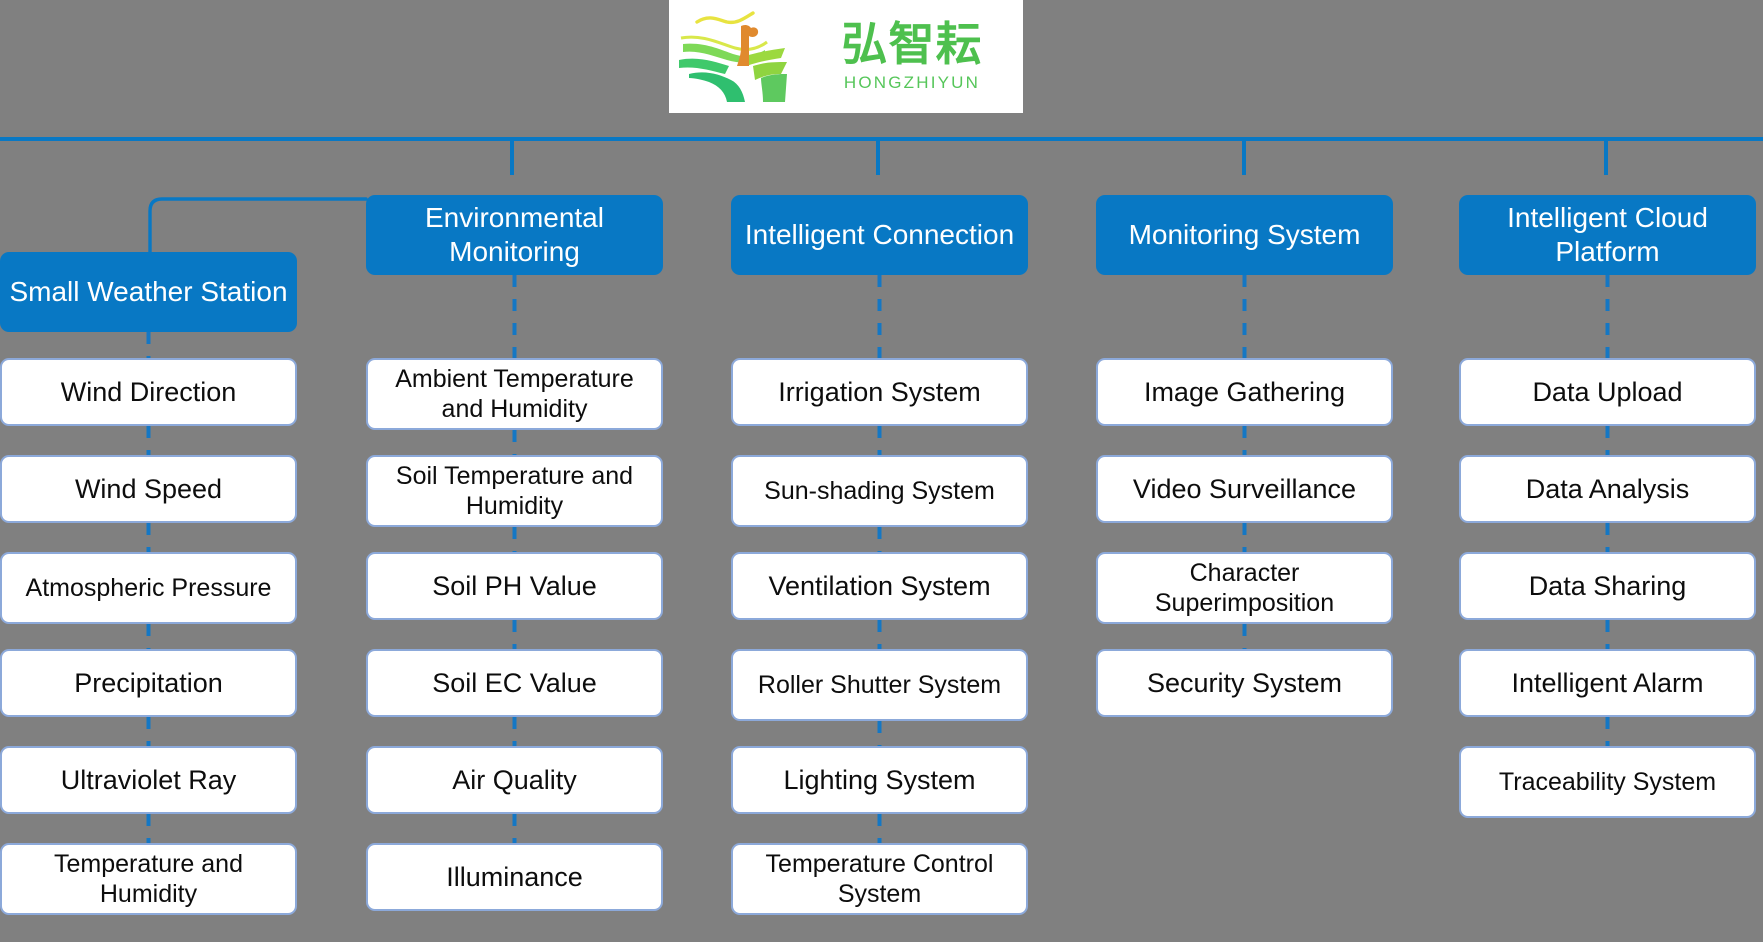  I want to click on item-environmental-monitoring-4-label: Air Quality, so click(514, 779).